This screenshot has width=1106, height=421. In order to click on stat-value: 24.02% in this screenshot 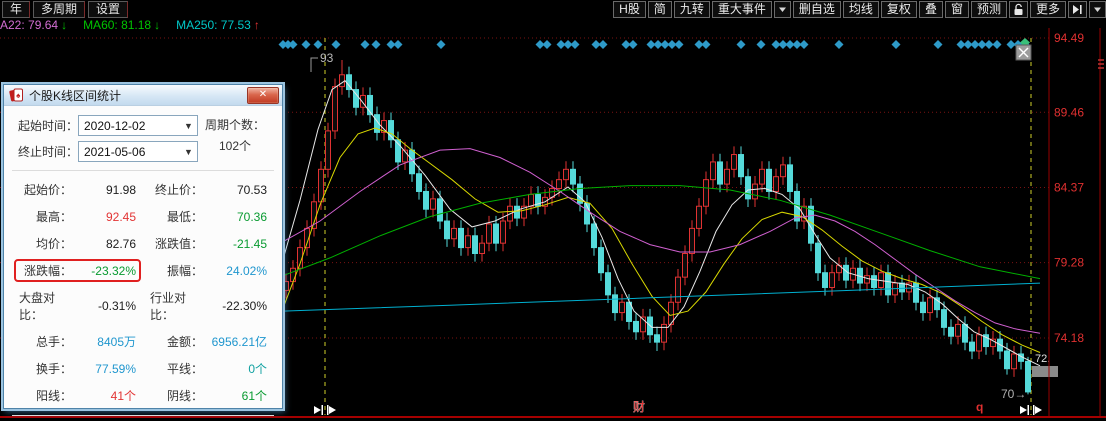, I will do `click(246, 270)`.